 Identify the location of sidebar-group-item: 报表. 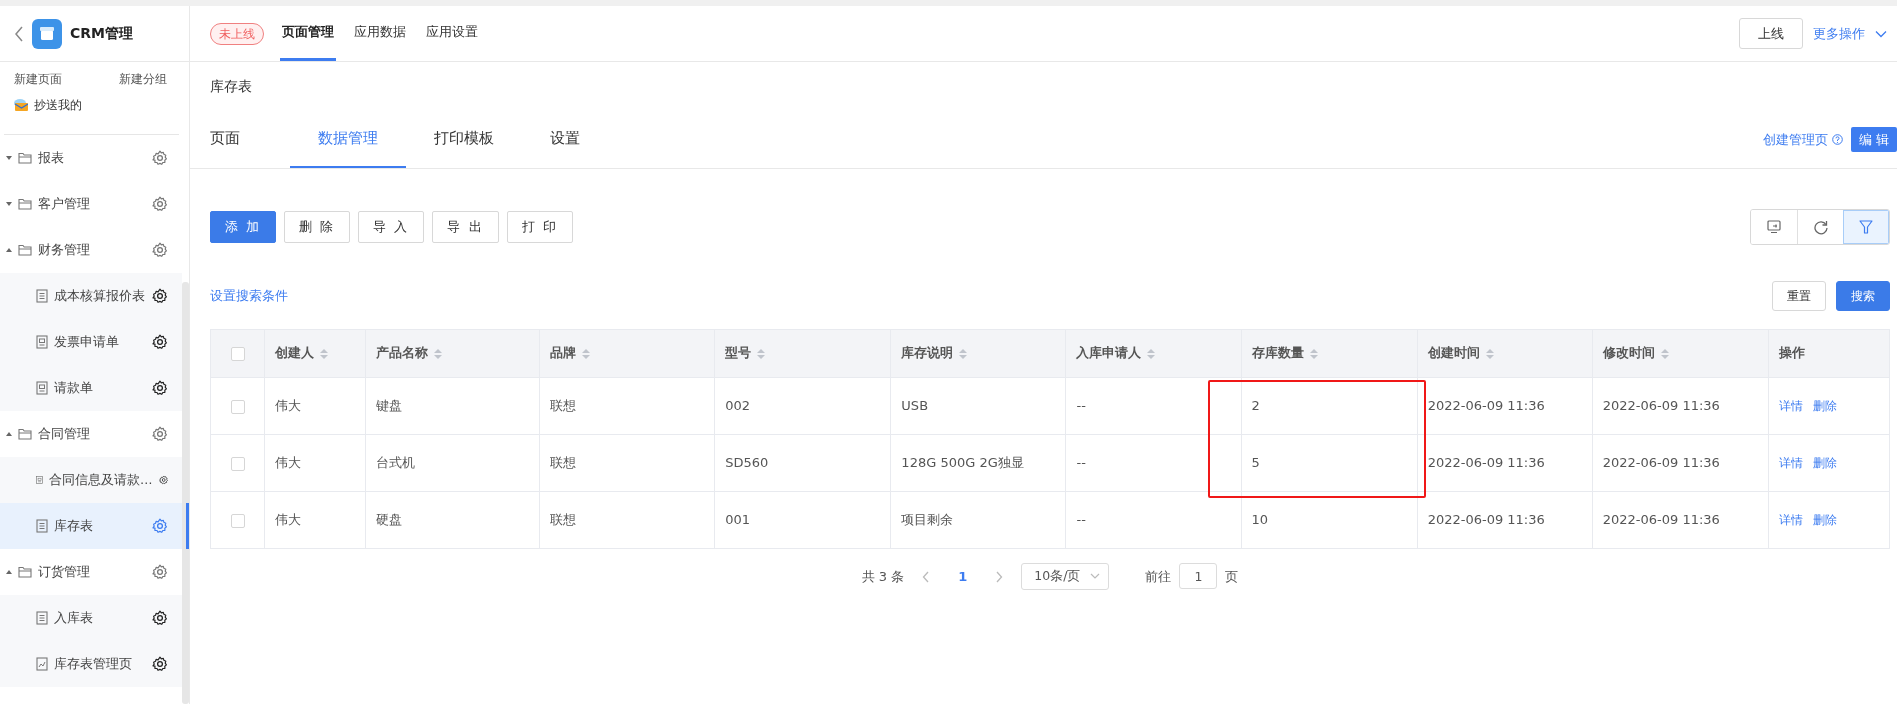
(91, 158).